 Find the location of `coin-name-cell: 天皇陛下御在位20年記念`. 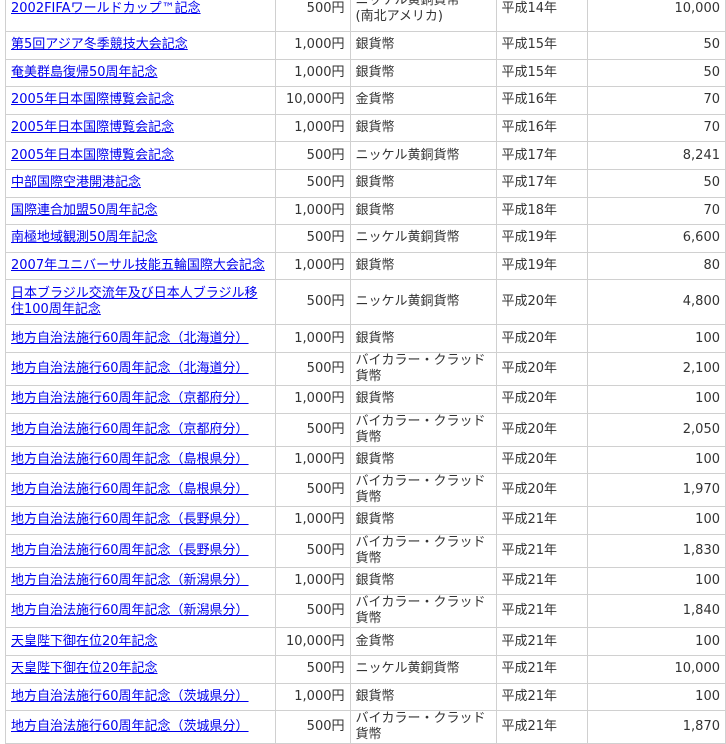

coin-name-cell: 天皇陛下御在位20年記念 is located at coordinates (140, 641).